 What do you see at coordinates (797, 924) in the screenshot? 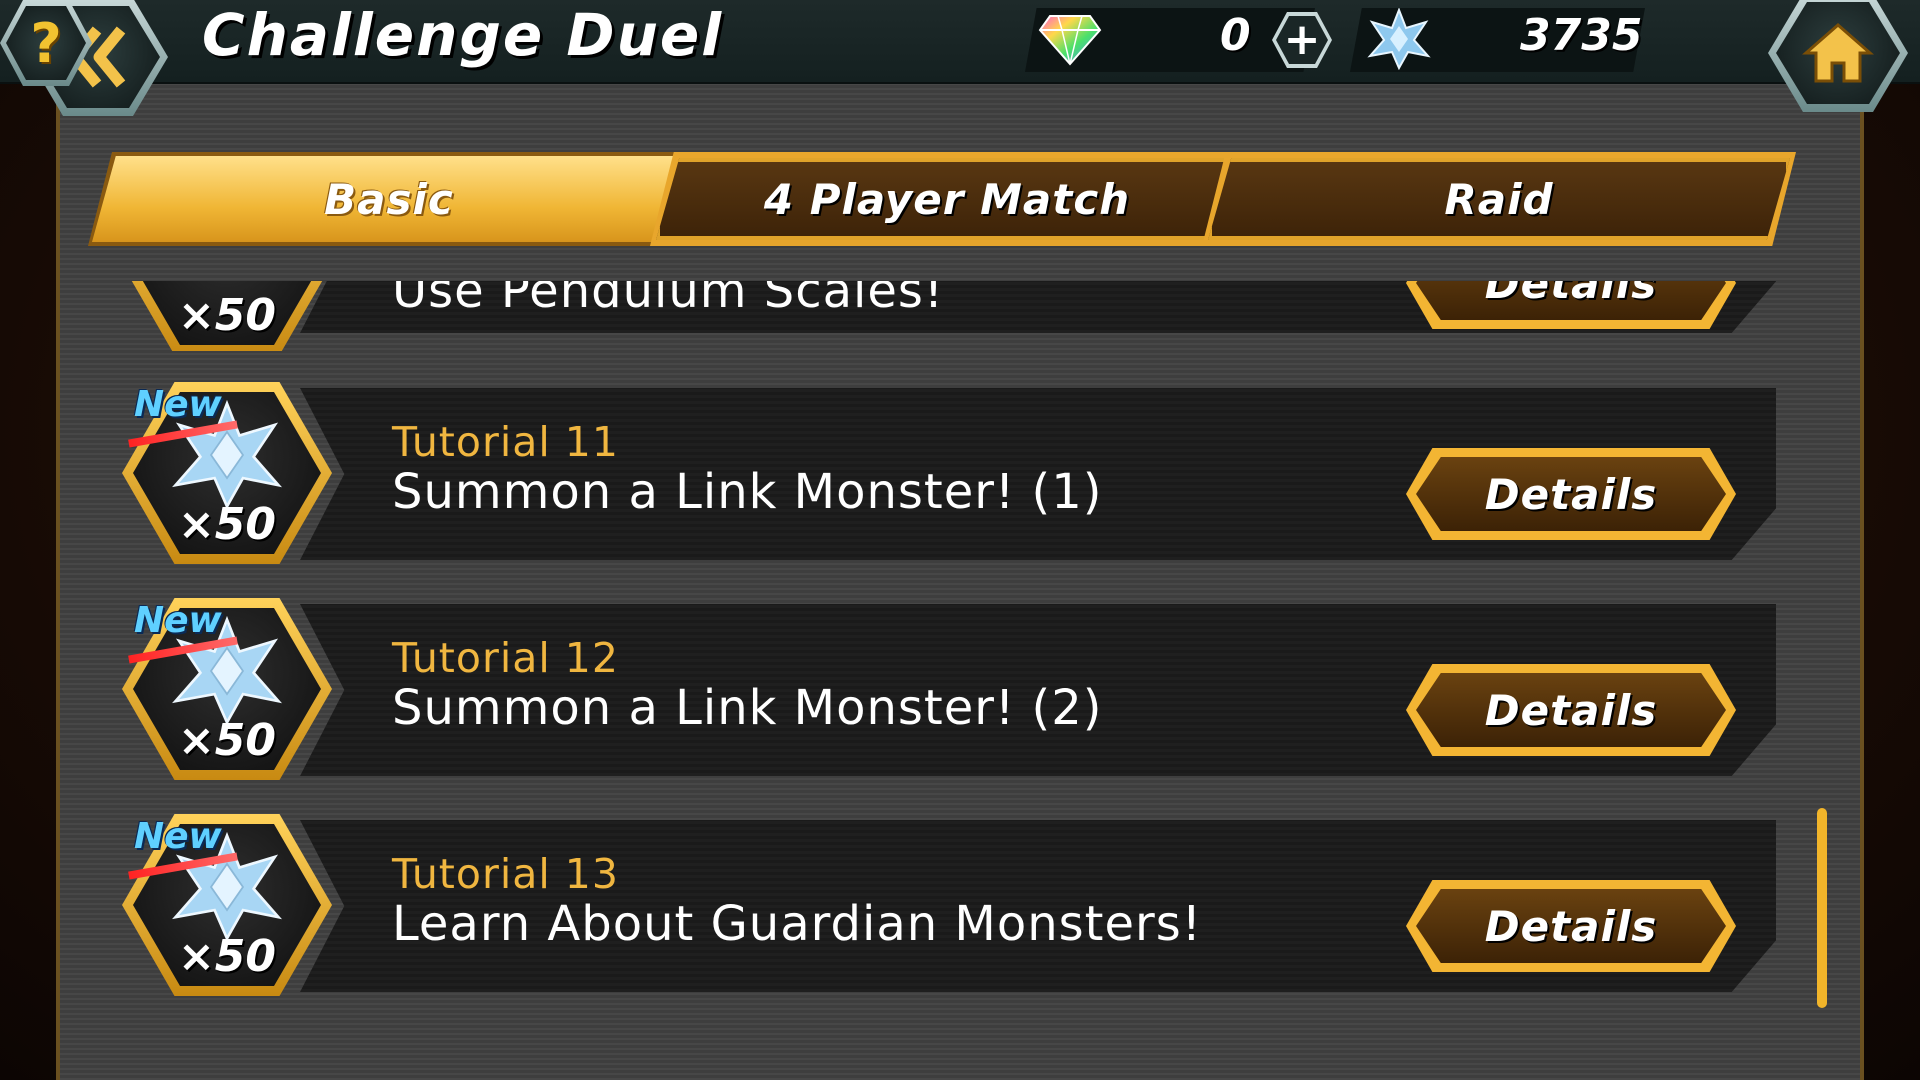
I see `list-item-title: Learn About Guardian Monsters!` at bounding box center [797, 924].